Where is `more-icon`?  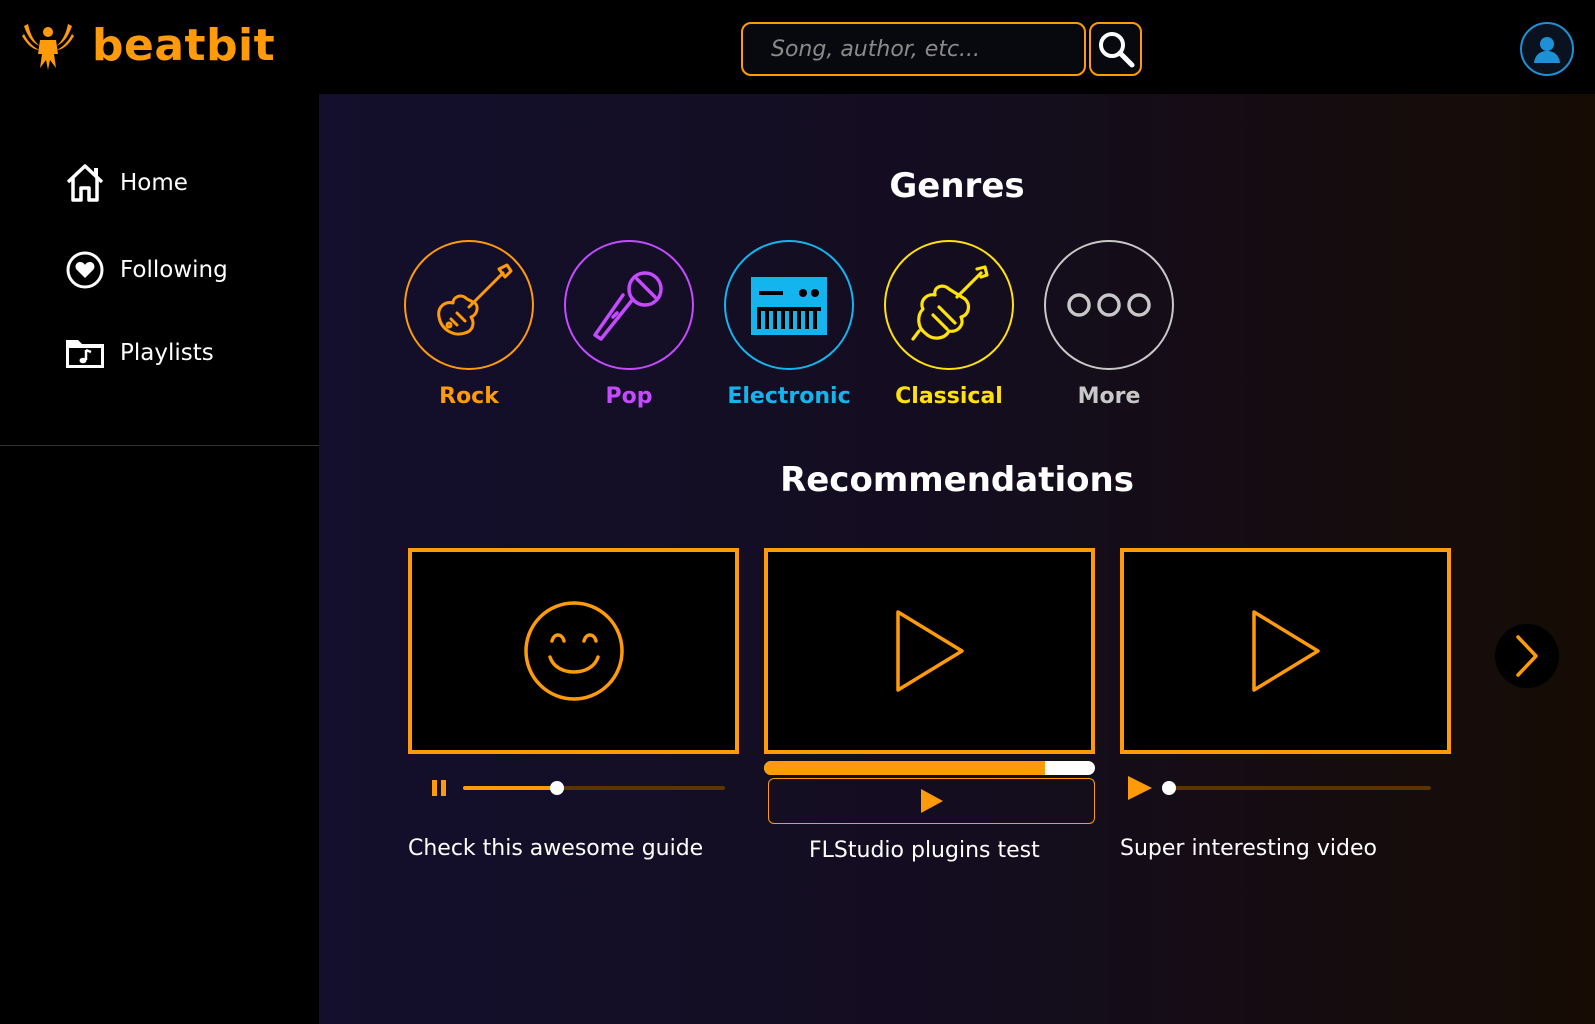
more-icon is located at coordinates (1109, 305).